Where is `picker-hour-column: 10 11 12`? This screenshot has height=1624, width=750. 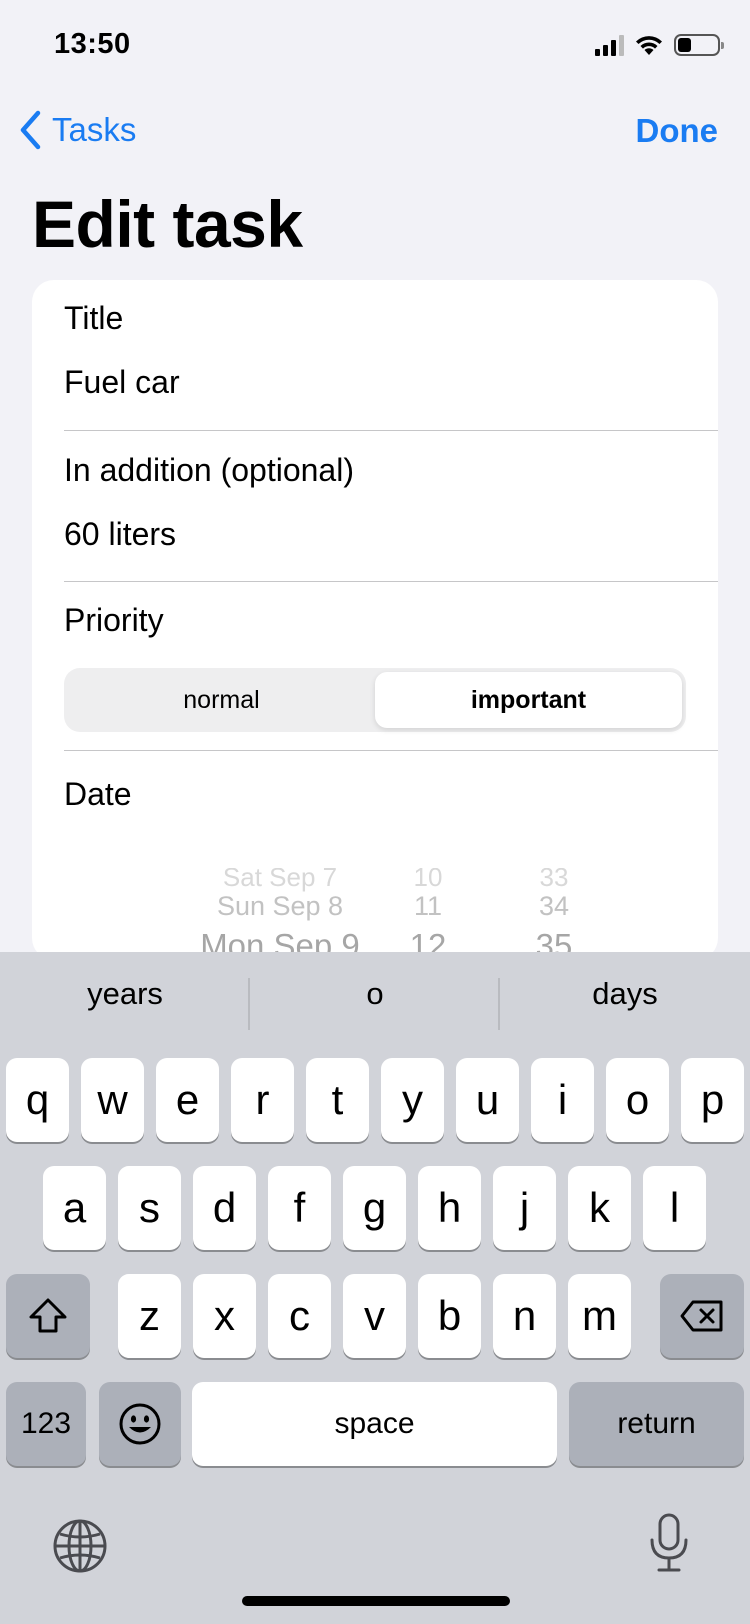
picker-hour-column: 10 11 12 is located at coordinates (428, 914).